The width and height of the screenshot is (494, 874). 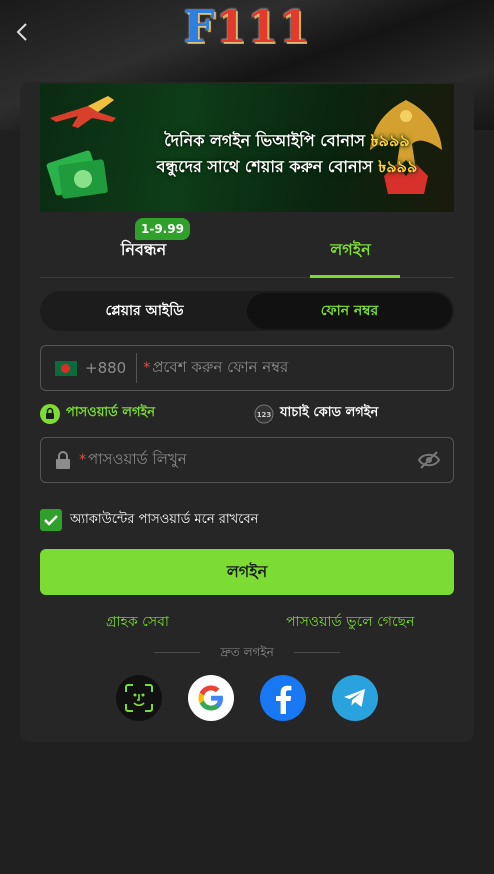 What do you see at coordinates (355, 276) in the screenshot?
I see `active-tab-indicator` at bounding box center [355, 276].